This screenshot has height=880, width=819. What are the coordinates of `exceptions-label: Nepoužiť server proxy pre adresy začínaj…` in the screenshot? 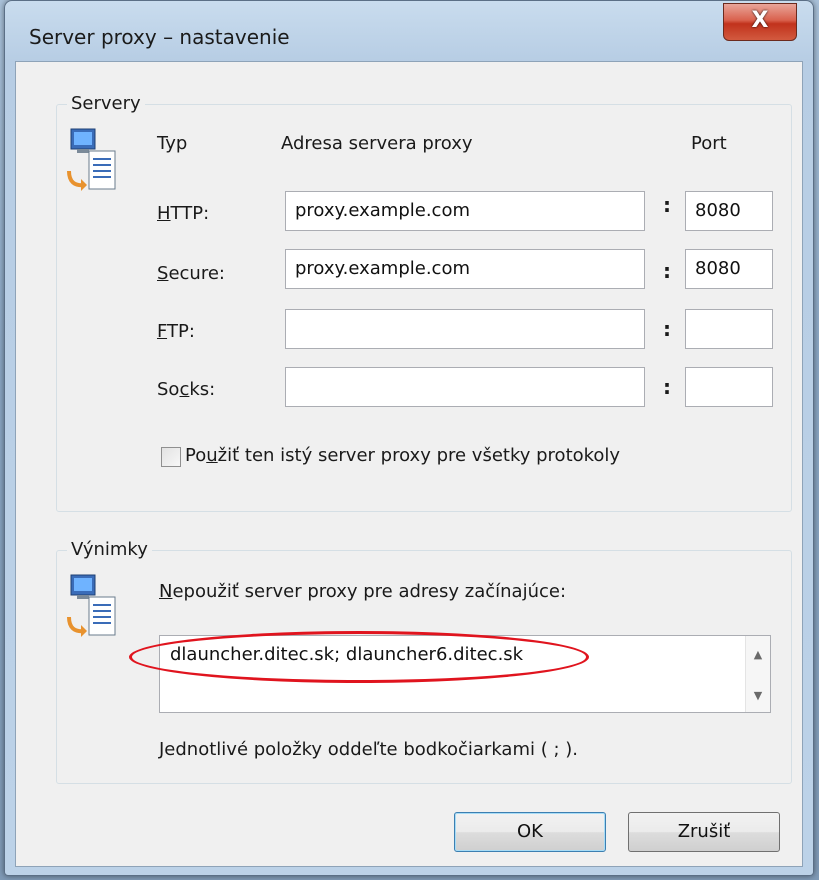 It's located at (363, 591).